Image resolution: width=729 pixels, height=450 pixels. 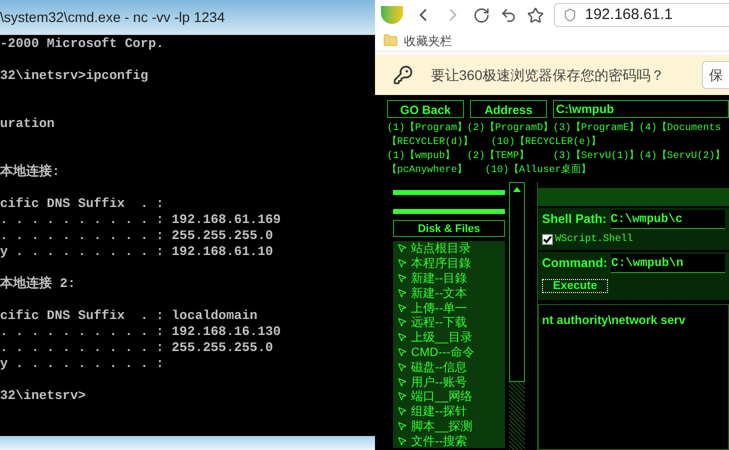 I want to click on scroll-up-icon, so click(x=517, y=189).